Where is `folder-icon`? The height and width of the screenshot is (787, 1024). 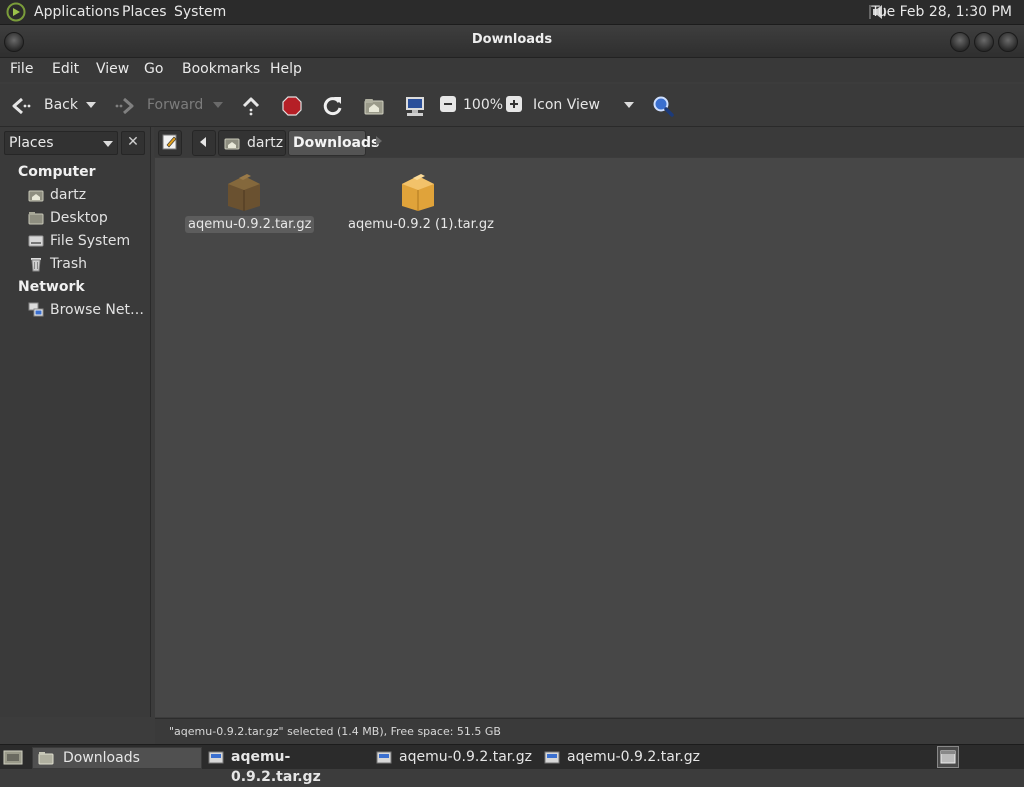 folder-icon is located at coordinates (46, 758).